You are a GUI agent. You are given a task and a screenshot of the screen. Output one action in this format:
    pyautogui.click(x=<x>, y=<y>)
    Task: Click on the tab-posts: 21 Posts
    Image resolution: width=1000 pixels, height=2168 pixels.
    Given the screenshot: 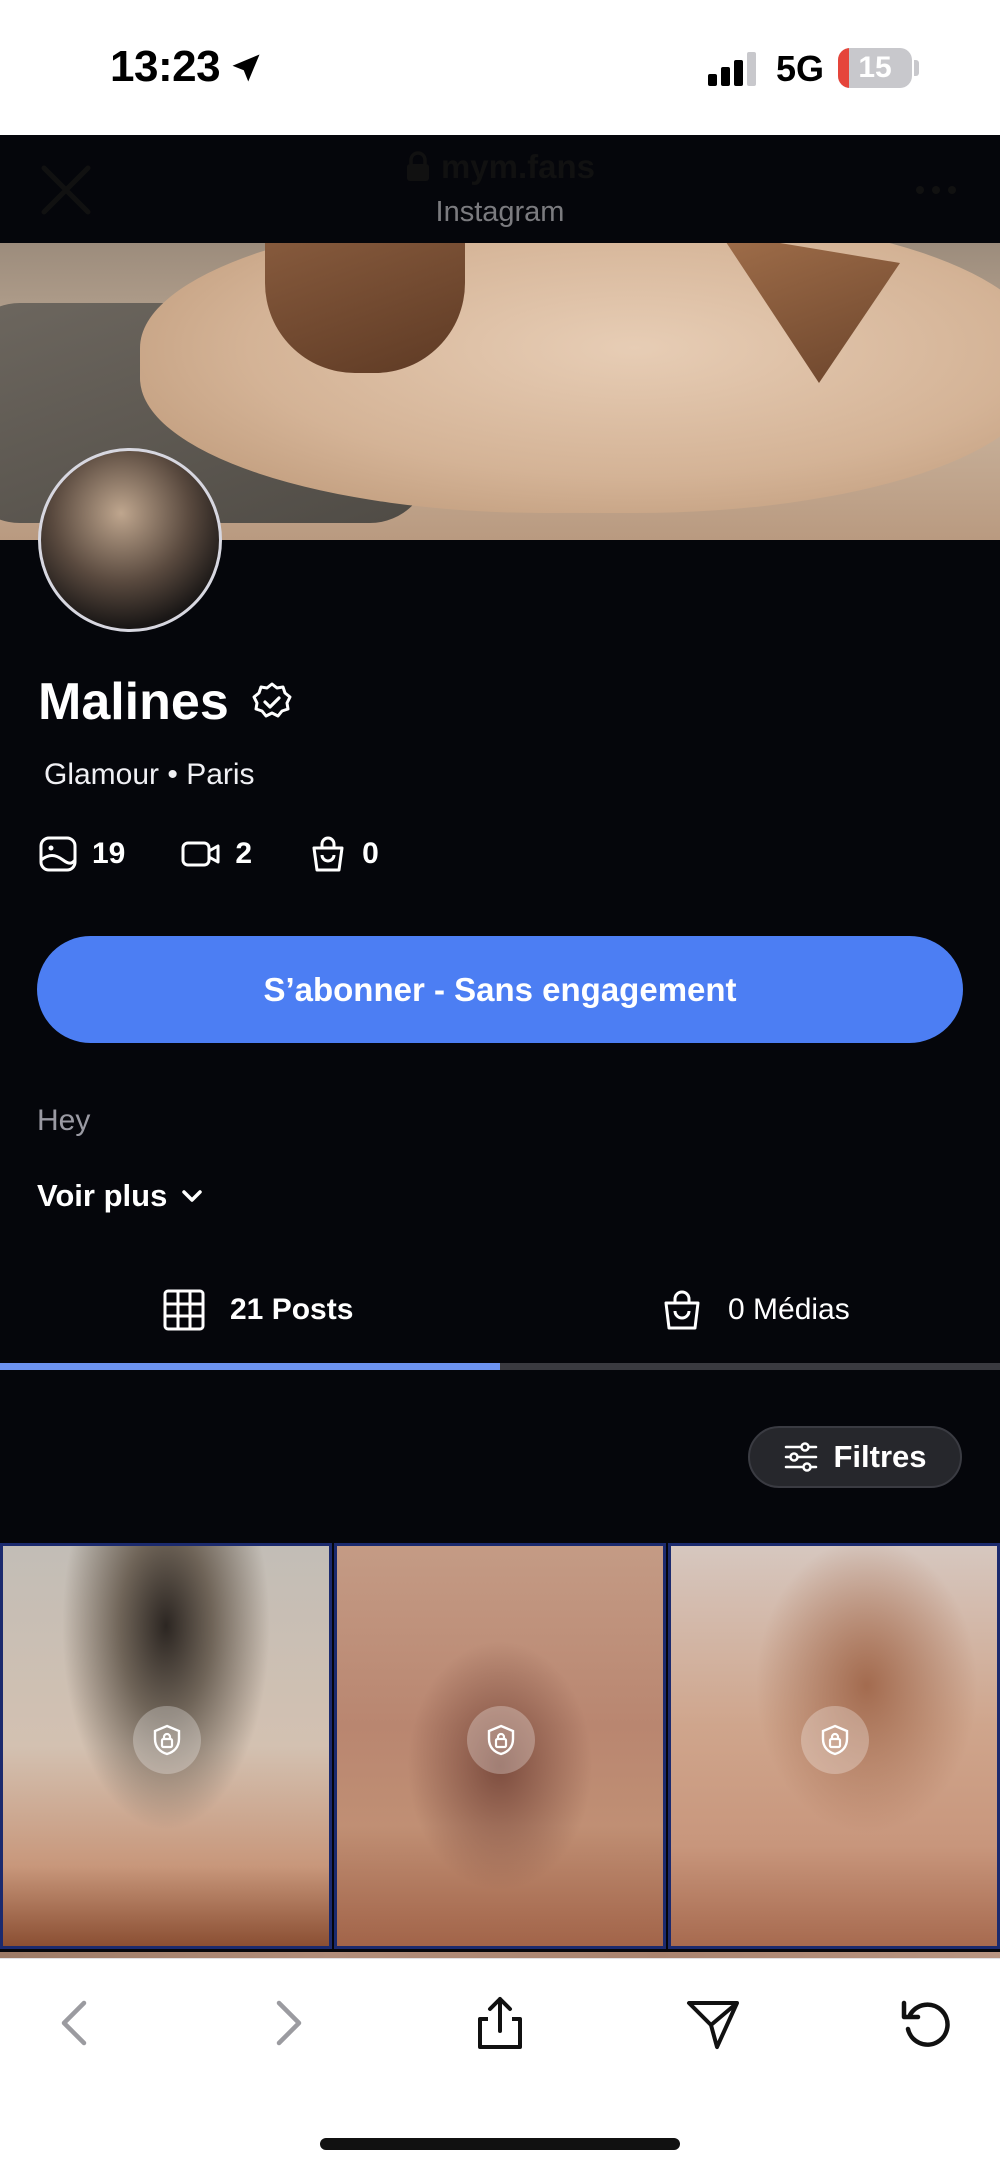 What is the action you would take?
    pyautogui.click(x=257, y=1310)
    